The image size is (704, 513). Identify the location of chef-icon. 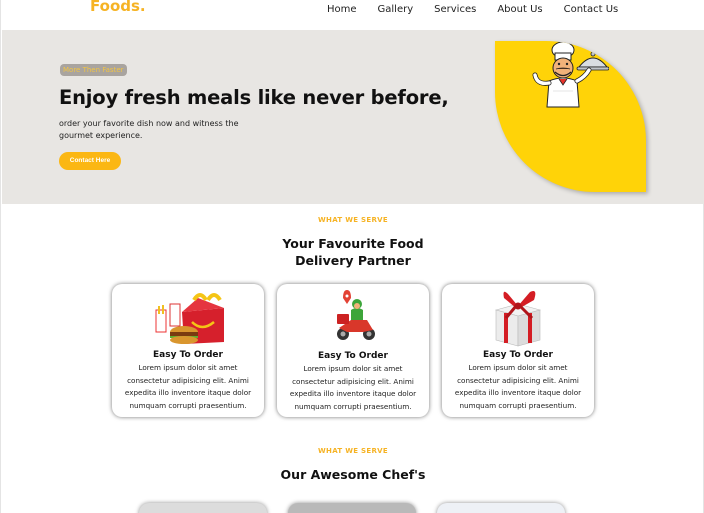
(570, 74).